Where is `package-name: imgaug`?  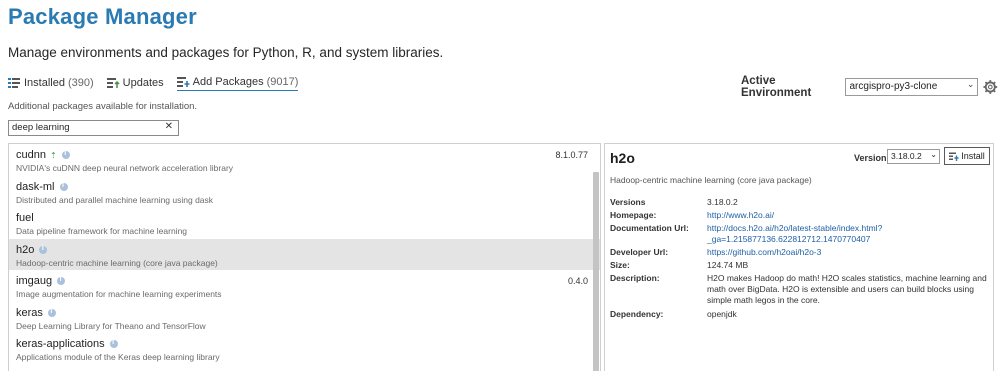
package-name: imgaug is located at coordinates (34, 281).